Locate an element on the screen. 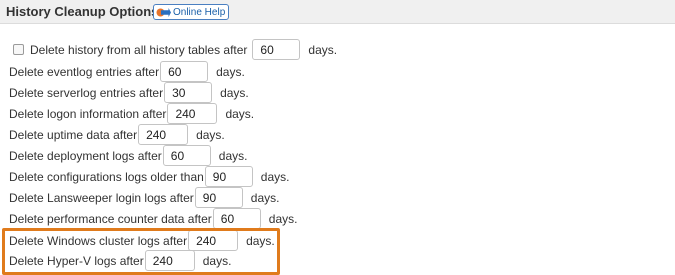  online-help-label: Online Help is located at coordinates (199, 12).